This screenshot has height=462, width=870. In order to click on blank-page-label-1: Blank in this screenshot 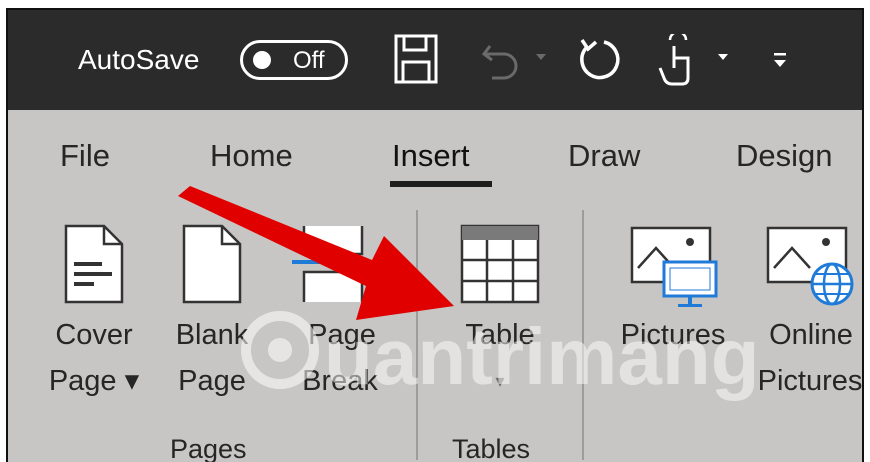, I will do `click(212, 335)`.